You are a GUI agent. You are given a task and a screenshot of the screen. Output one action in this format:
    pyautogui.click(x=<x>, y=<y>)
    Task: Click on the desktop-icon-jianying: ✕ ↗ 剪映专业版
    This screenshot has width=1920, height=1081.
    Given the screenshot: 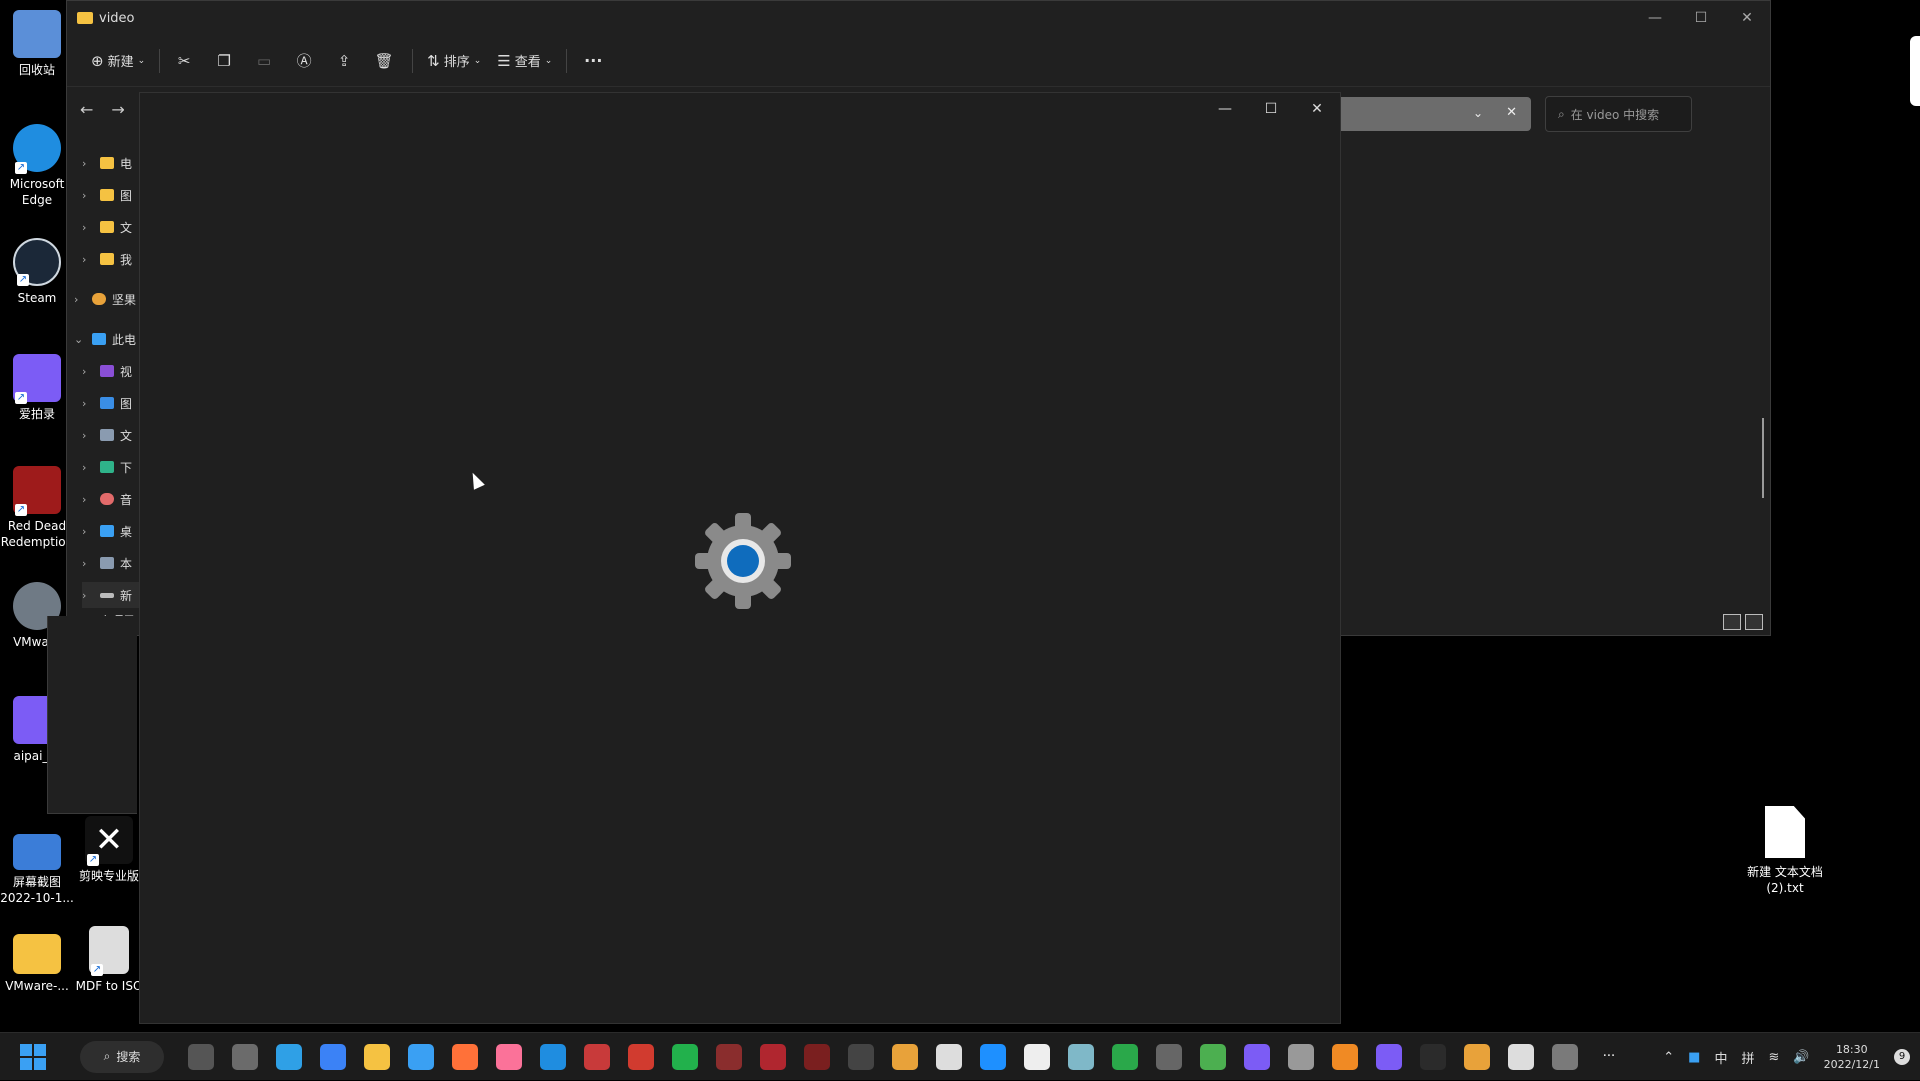 What is the action you would take?
    pyautogui.click(x=109, y=850)
    